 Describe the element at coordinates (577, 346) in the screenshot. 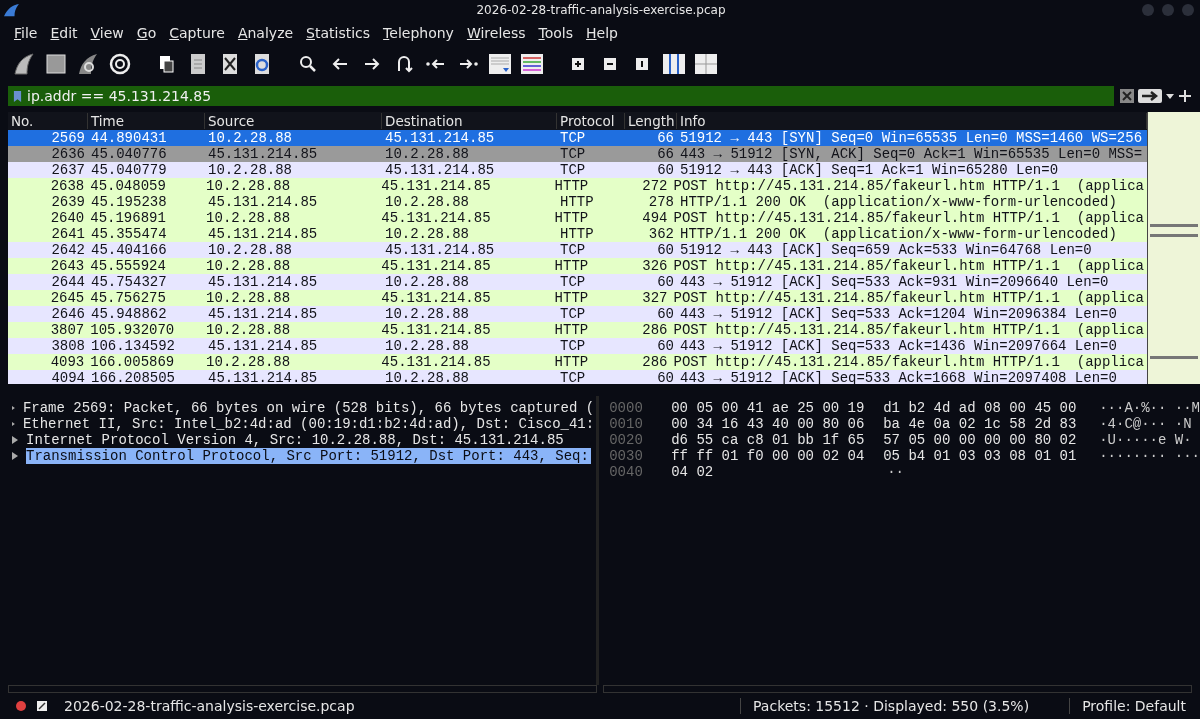

I see `packet-row: 3808 106.134592 45.131.214.85 10.2.28.88 TCP 60 443 → 51912 [ACK] Seq=533 Ack=1436 Win=2097664 Len=0` at that location.